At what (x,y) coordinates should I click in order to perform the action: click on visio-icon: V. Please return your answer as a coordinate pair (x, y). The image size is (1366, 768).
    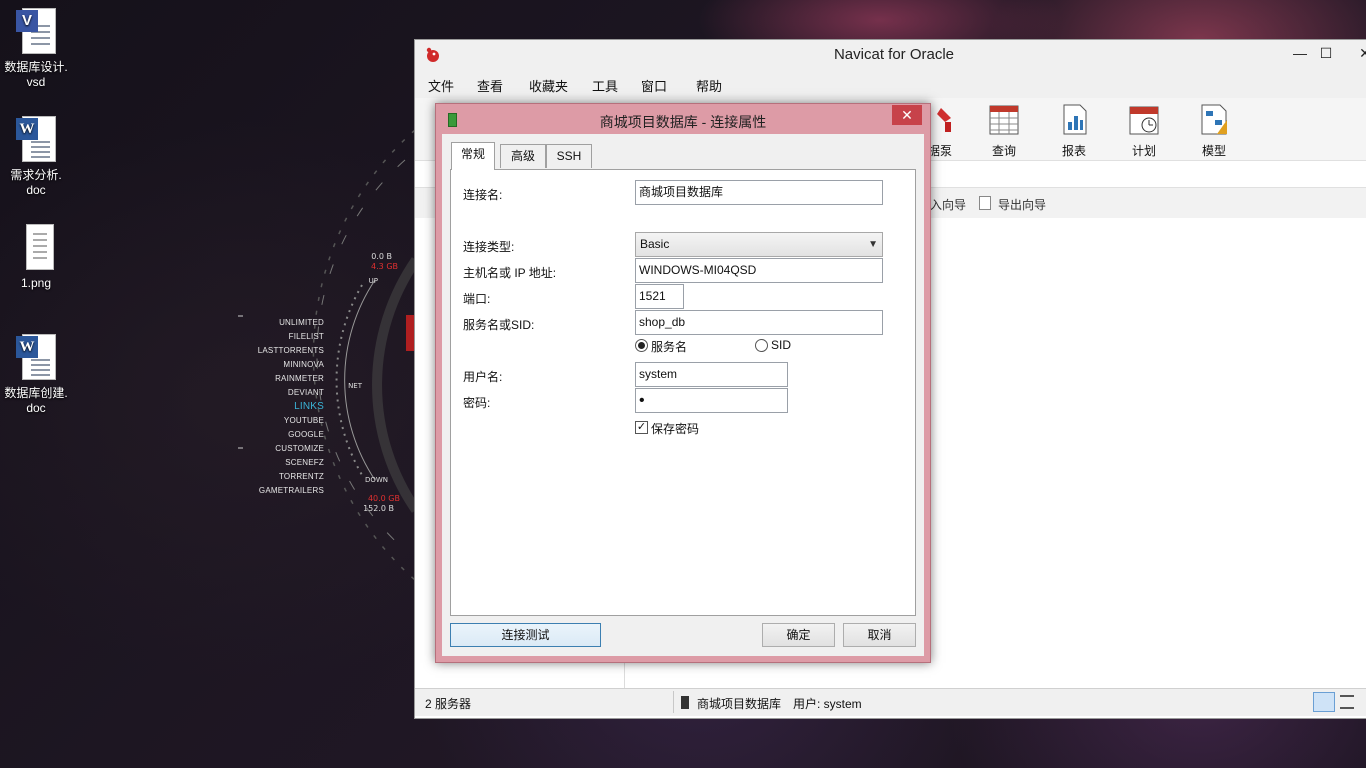
    Looking at the image, I should click on (36, 32).